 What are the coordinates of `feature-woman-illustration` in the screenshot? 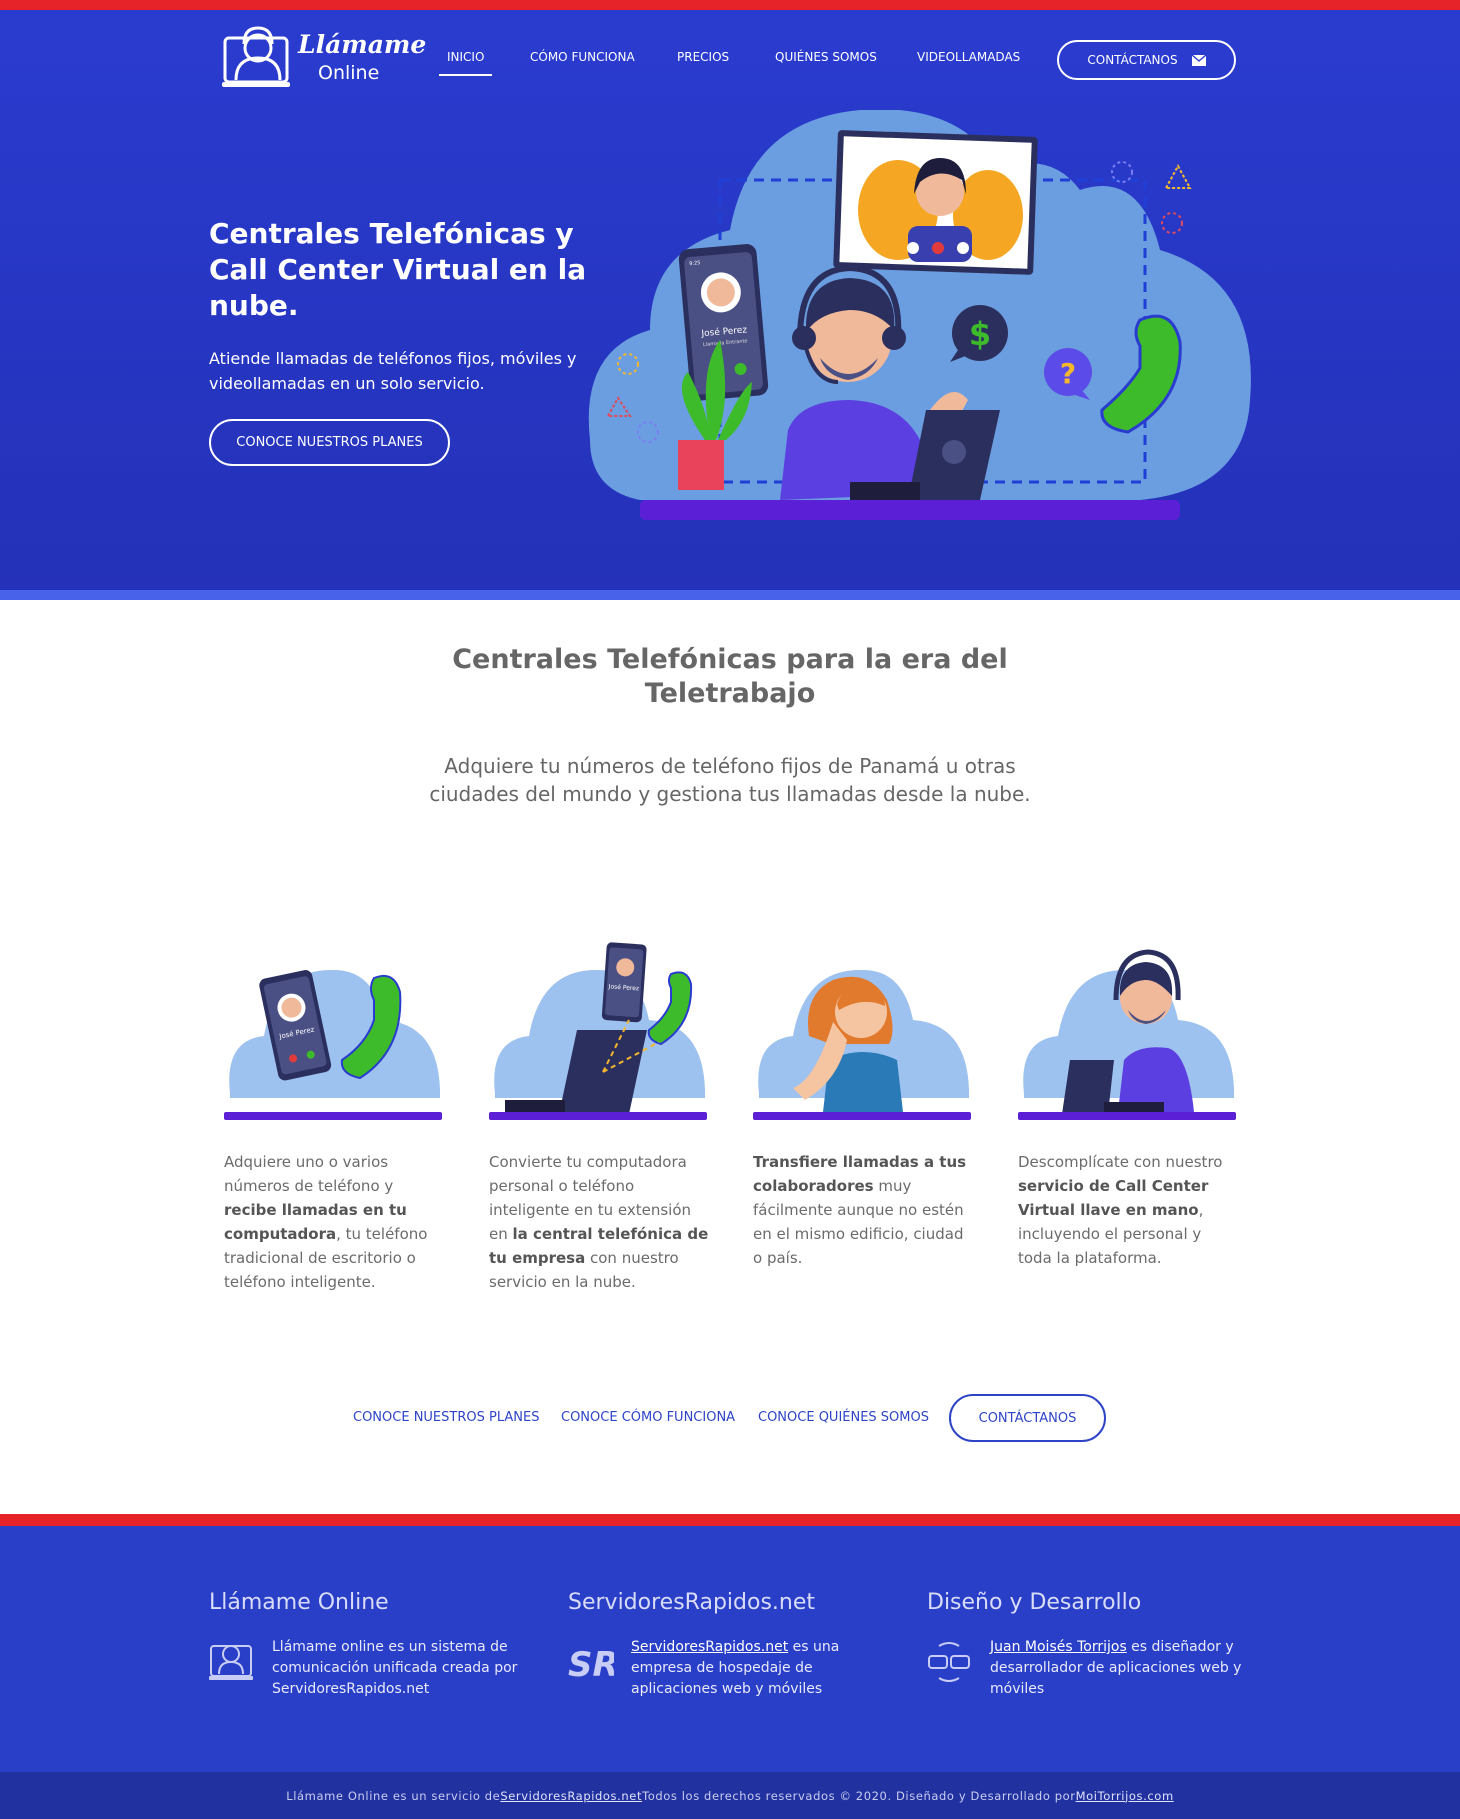 It's located at (862, 1044).